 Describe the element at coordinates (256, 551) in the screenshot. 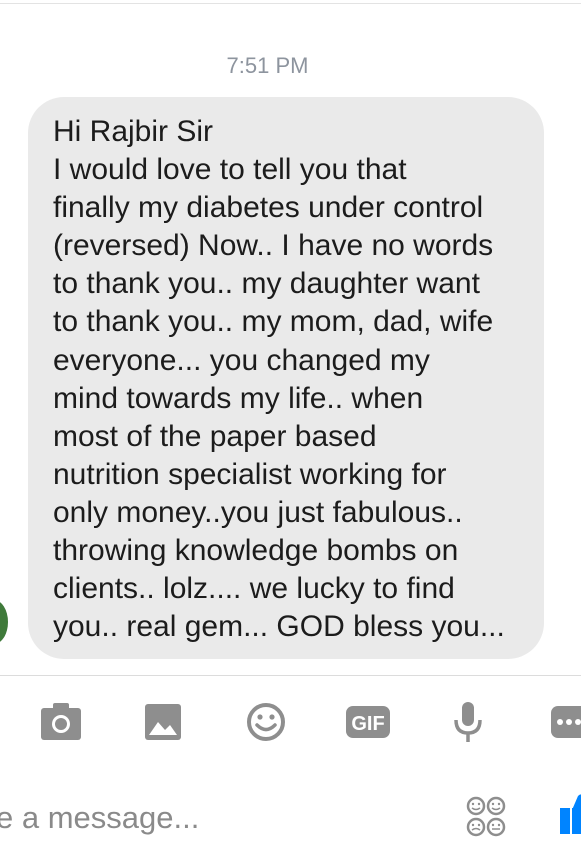

I see `message-line: throwing knowledge bombs on` at that location.